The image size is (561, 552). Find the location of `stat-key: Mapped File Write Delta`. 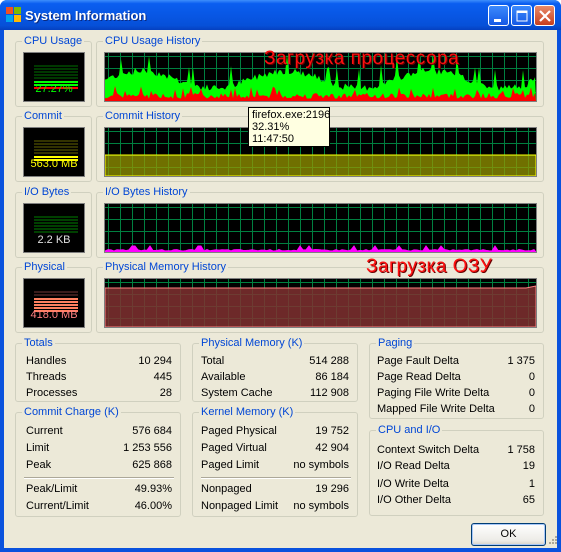

stat-key: Mapped File Write Delta is located at coordinates (436, 409).